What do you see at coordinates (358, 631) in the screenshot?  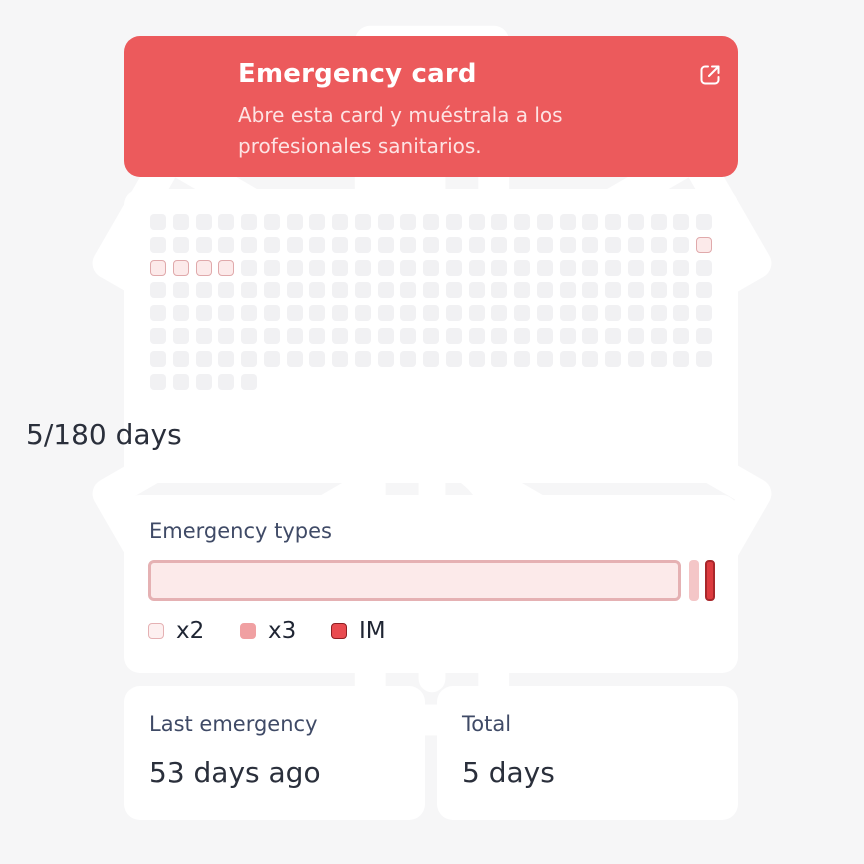 I see `legend-item-im: IM` at bounding box center [358, 631].